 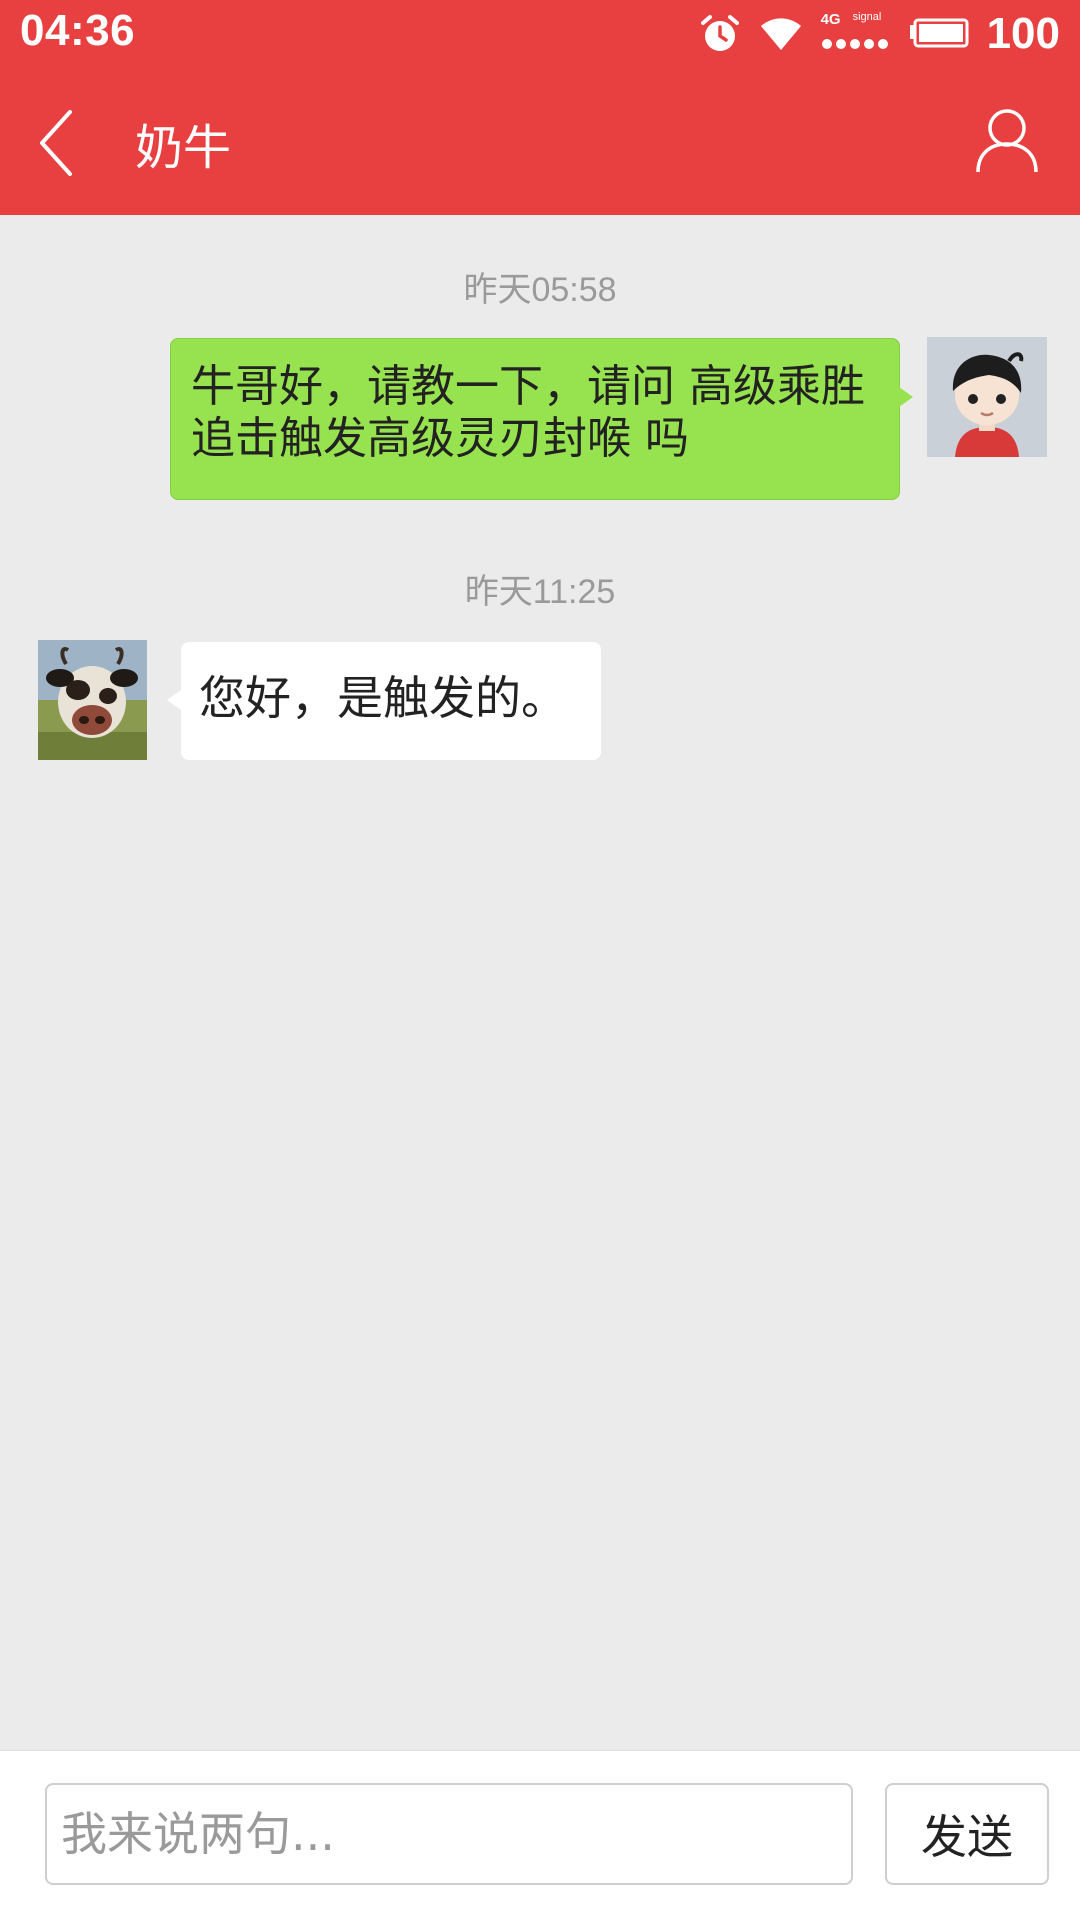 What do you see at coordinates (78, 30) in the screenshot?
I see `status-time: 04:36` at bounding box center [78, 30].